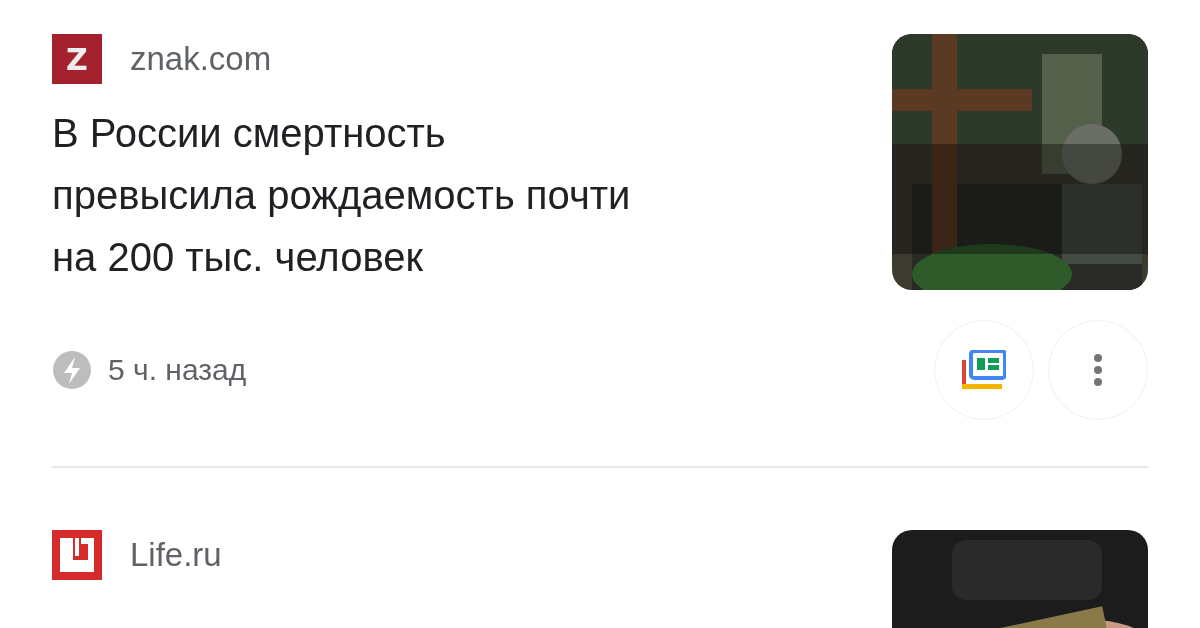 The height and width of the screenshot is (628, 1200). Describe the element at coordinates (176, 555) in the screenshot. I see `source-name: Life.ru` at that location.